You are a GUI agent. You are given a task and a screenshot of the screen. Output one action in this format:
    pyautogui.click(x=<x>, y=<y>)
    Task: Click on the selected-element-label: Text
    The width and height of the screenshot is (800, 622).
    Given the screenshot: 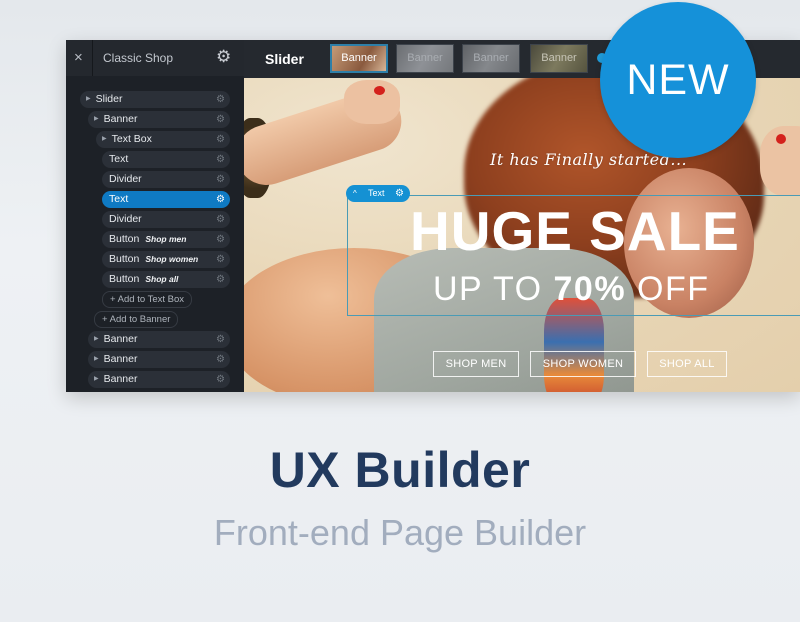 What is the action you would take?
    pyautogui.click(x=376, y=193)
    